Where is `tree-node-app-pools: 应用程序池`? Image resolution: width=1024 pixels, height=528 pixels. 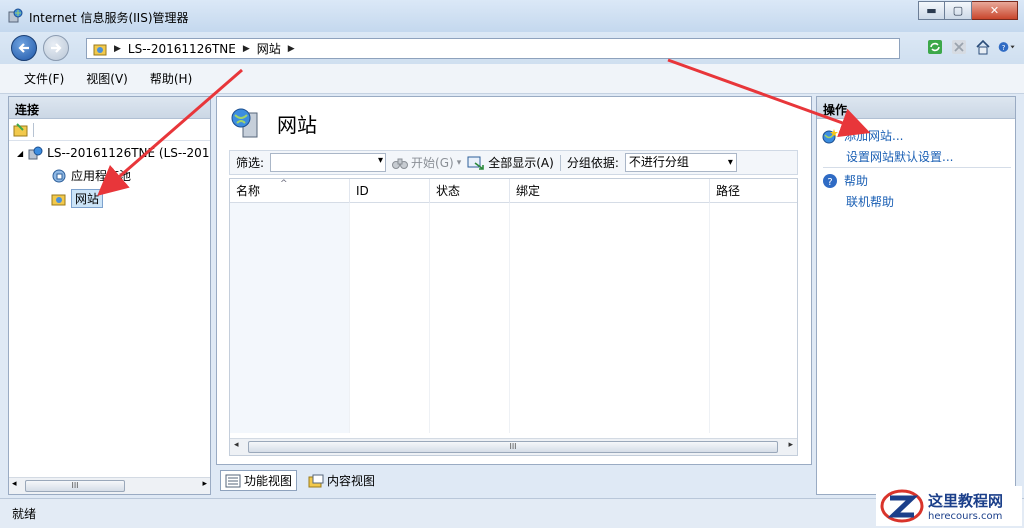 tree-node-app-pools: 应用程序池 is located at coordinates (91, 175).